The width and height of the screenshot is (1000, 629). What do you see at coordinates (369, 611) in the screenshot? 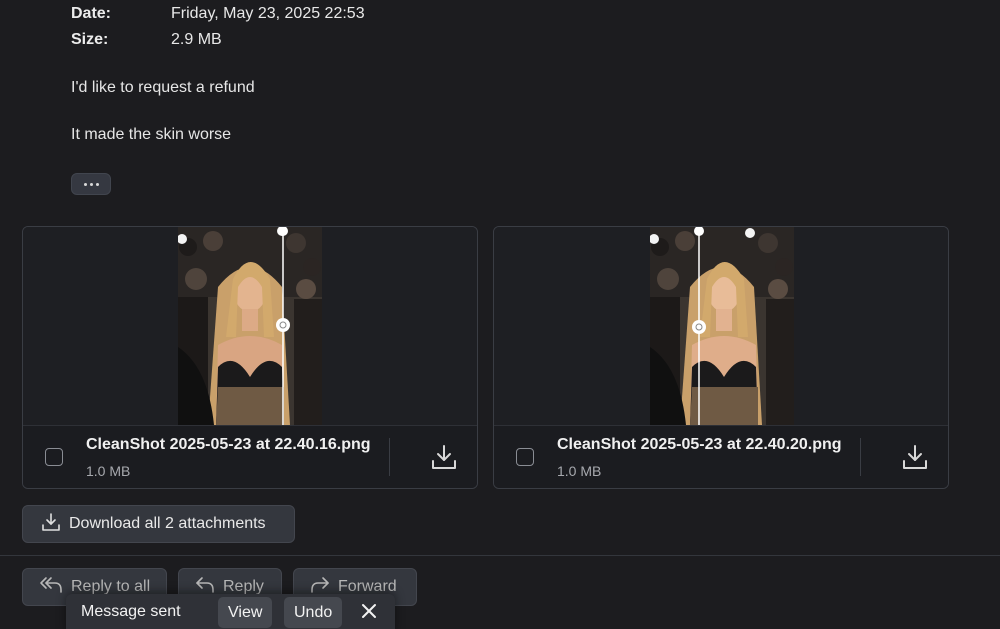
I see `close-icon` at bounding box center [369, 611].